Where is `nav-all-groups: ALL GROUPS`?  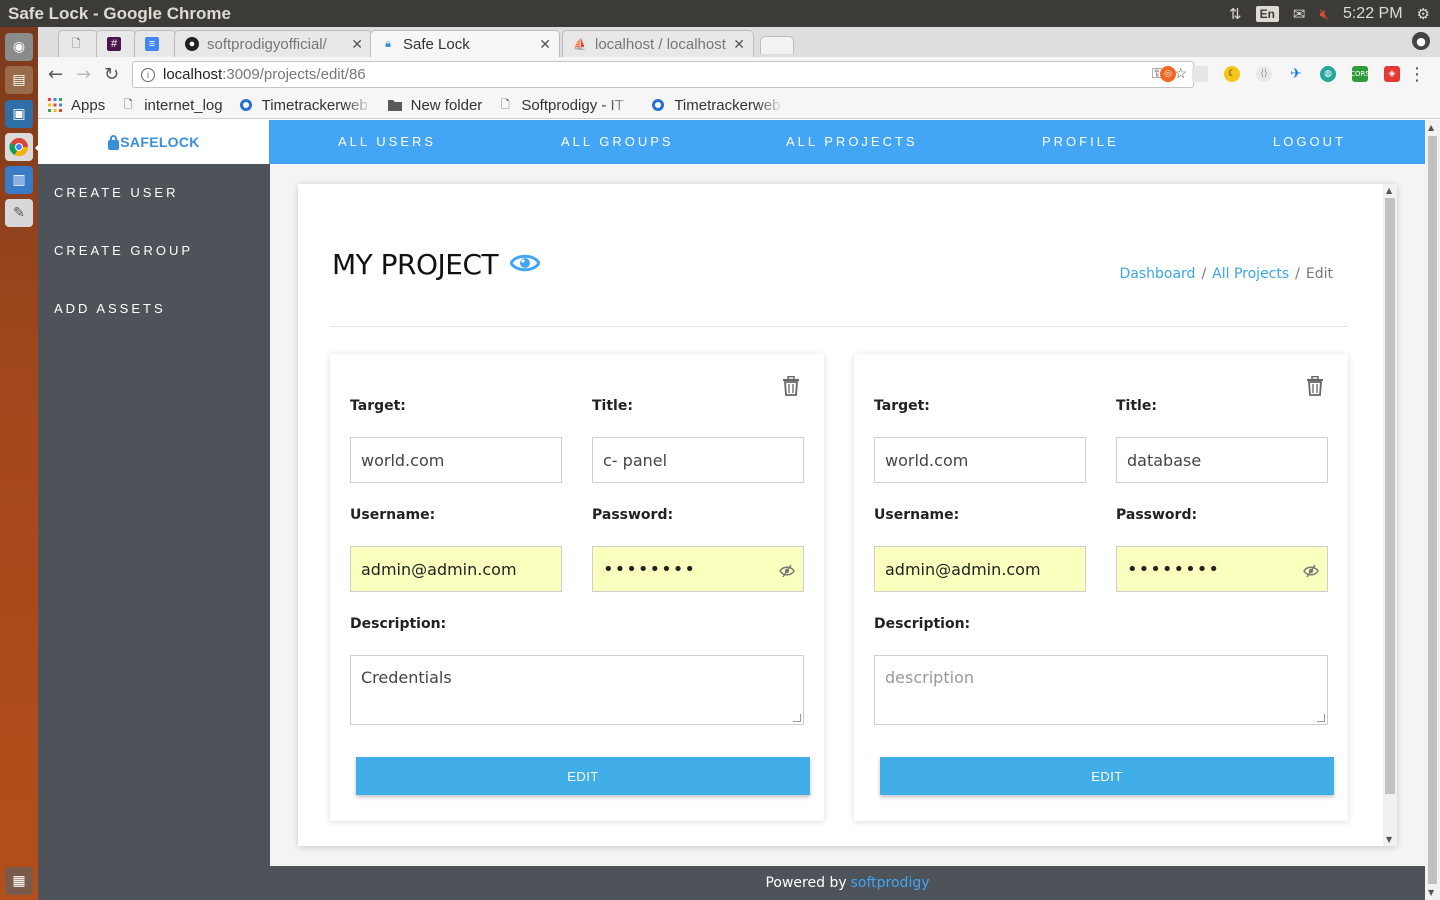 nav-all-groups: ALL GROUPS is located at coordinates (617, 141).